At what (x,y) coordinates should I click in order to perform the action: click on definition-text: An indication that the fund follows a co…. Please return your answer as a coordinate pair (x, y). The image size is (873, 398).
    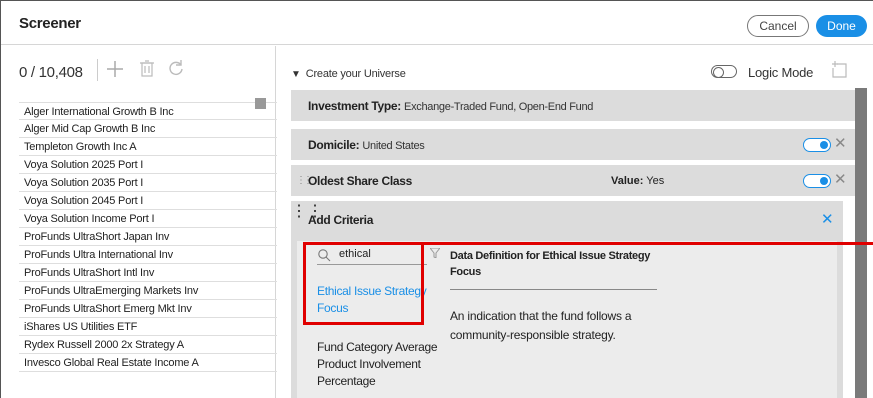
    Looking at the image, I should click on (541, 325).